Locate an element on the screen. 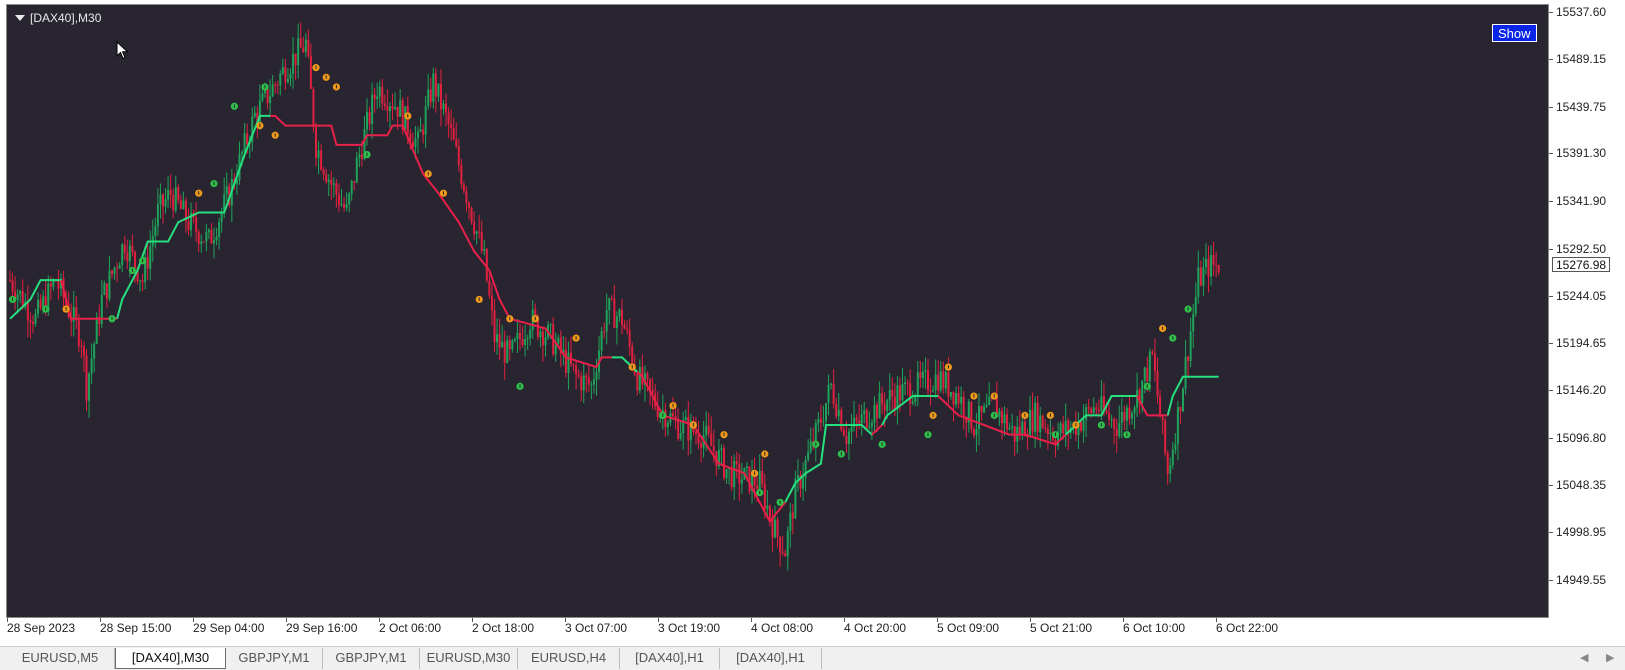 The height and width of the screenshot is (670, 1625). time-label: 3 Oct 07:00 is located at coordinates (596, 628).